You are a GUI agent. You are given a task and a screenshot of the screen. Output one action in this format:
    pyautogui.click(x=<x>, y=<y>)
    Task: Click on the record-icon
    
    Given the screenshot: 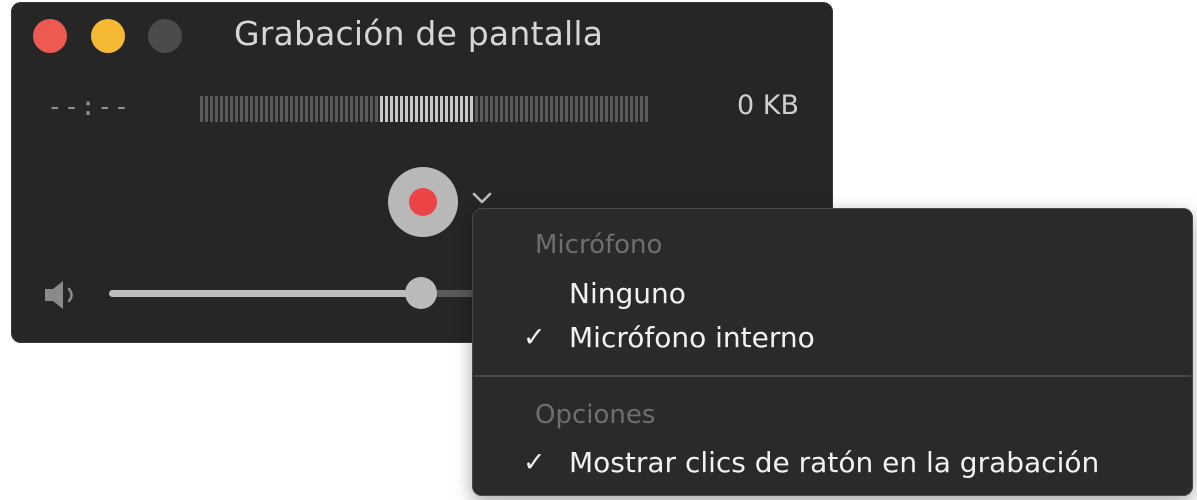 What is the action you would take?
    pyautogui.click(x=423, y=202)
    